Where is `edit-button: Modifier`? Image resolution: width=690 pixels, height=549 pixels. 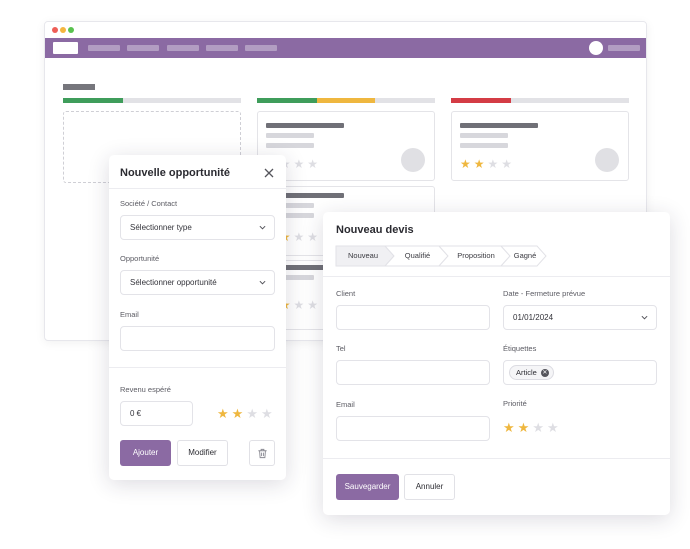
edit-button: Modifier is located at coordinates (202, 453).